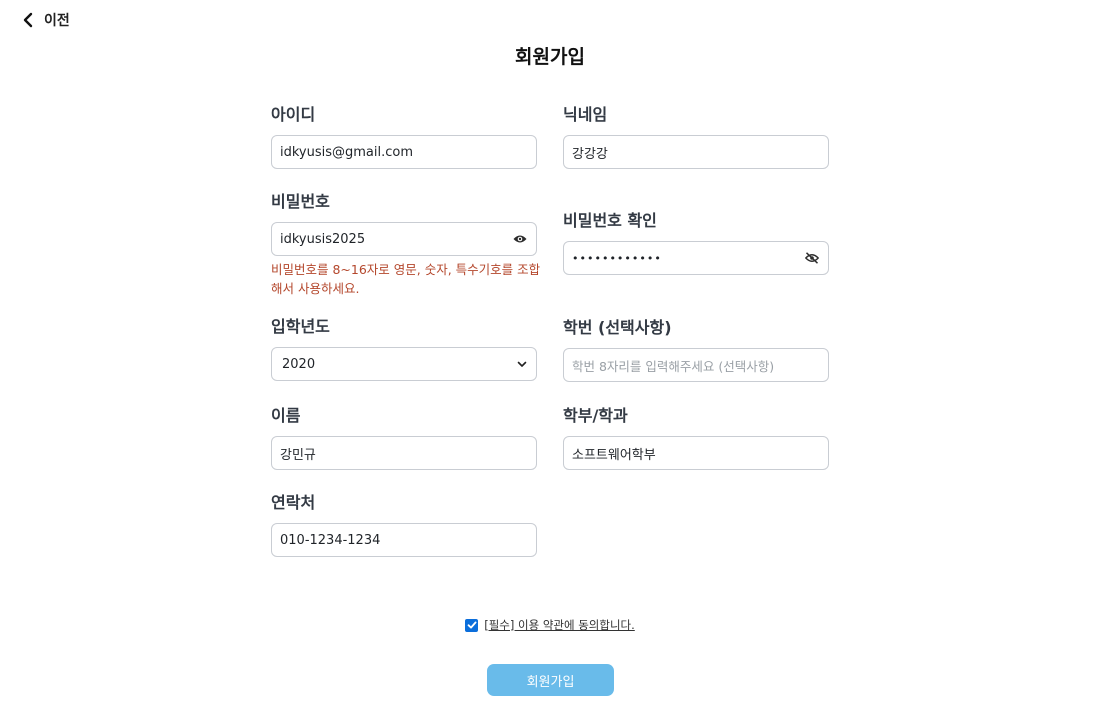 The image size is (1100, 720). I want to click on password-input: idkyusis2025, so click(404, 239).